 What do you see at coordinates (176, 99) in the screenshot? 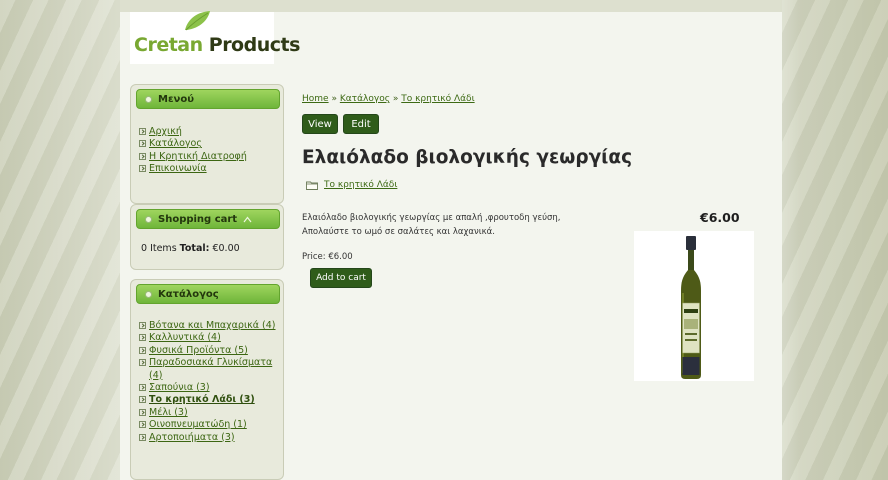
I see `menu-block-title: Μενού` at bounding box center [176, 99].